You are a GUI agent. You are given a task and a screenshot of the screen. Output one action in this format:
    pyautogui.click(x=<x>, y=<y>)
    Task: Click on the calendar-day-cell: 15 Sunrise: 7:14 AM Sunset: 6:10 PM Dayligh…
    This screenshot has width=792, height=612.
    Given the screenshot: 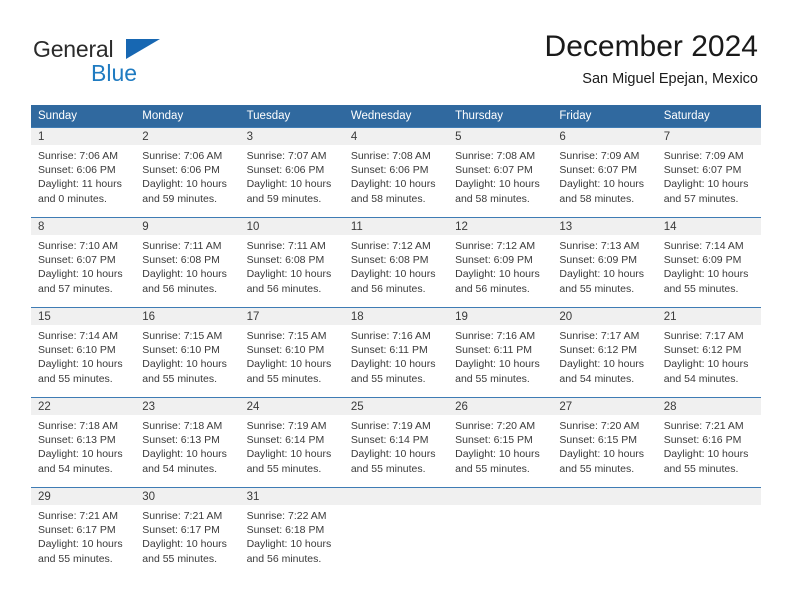 What is the action you would take?
    pyautogui.click(x=83, y=352)
    